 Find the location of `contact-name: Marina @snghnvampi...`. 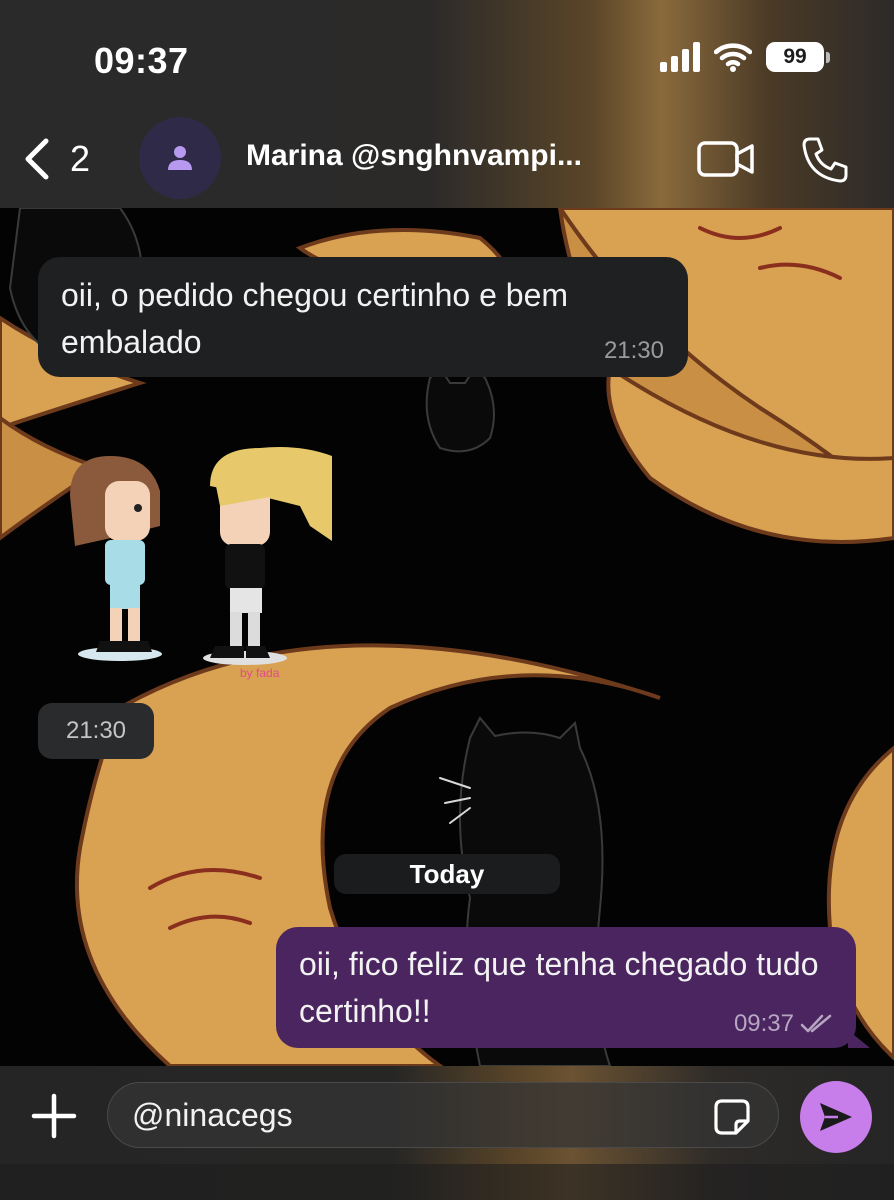

contact-name: Marina @snghnvampi... is located at coordinates (414, 156).